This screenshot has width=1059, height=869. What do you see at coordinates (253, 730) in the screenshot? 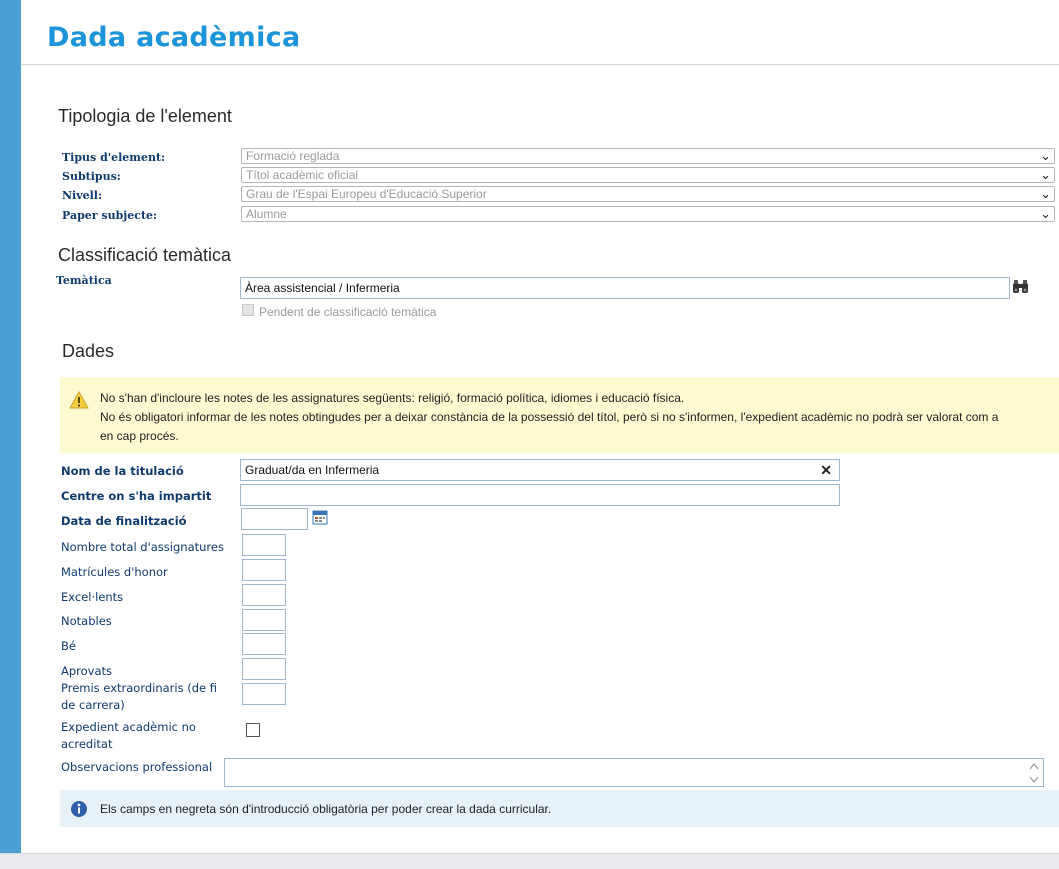
I see `expedient-checkbox` at bounding box center [253, 730].